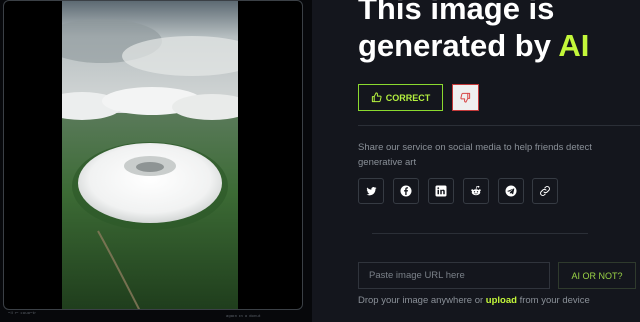 Image resolution: width=640 pixels, height=322 pixels. I want to click on facebook-icon, so click(406, 191).